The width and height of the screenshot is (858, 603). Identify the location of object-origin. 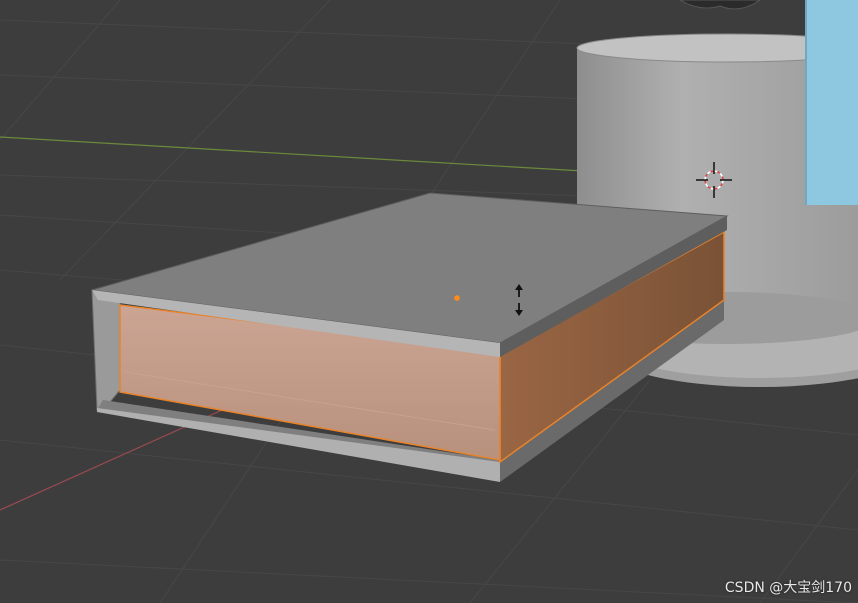
(457, 298).